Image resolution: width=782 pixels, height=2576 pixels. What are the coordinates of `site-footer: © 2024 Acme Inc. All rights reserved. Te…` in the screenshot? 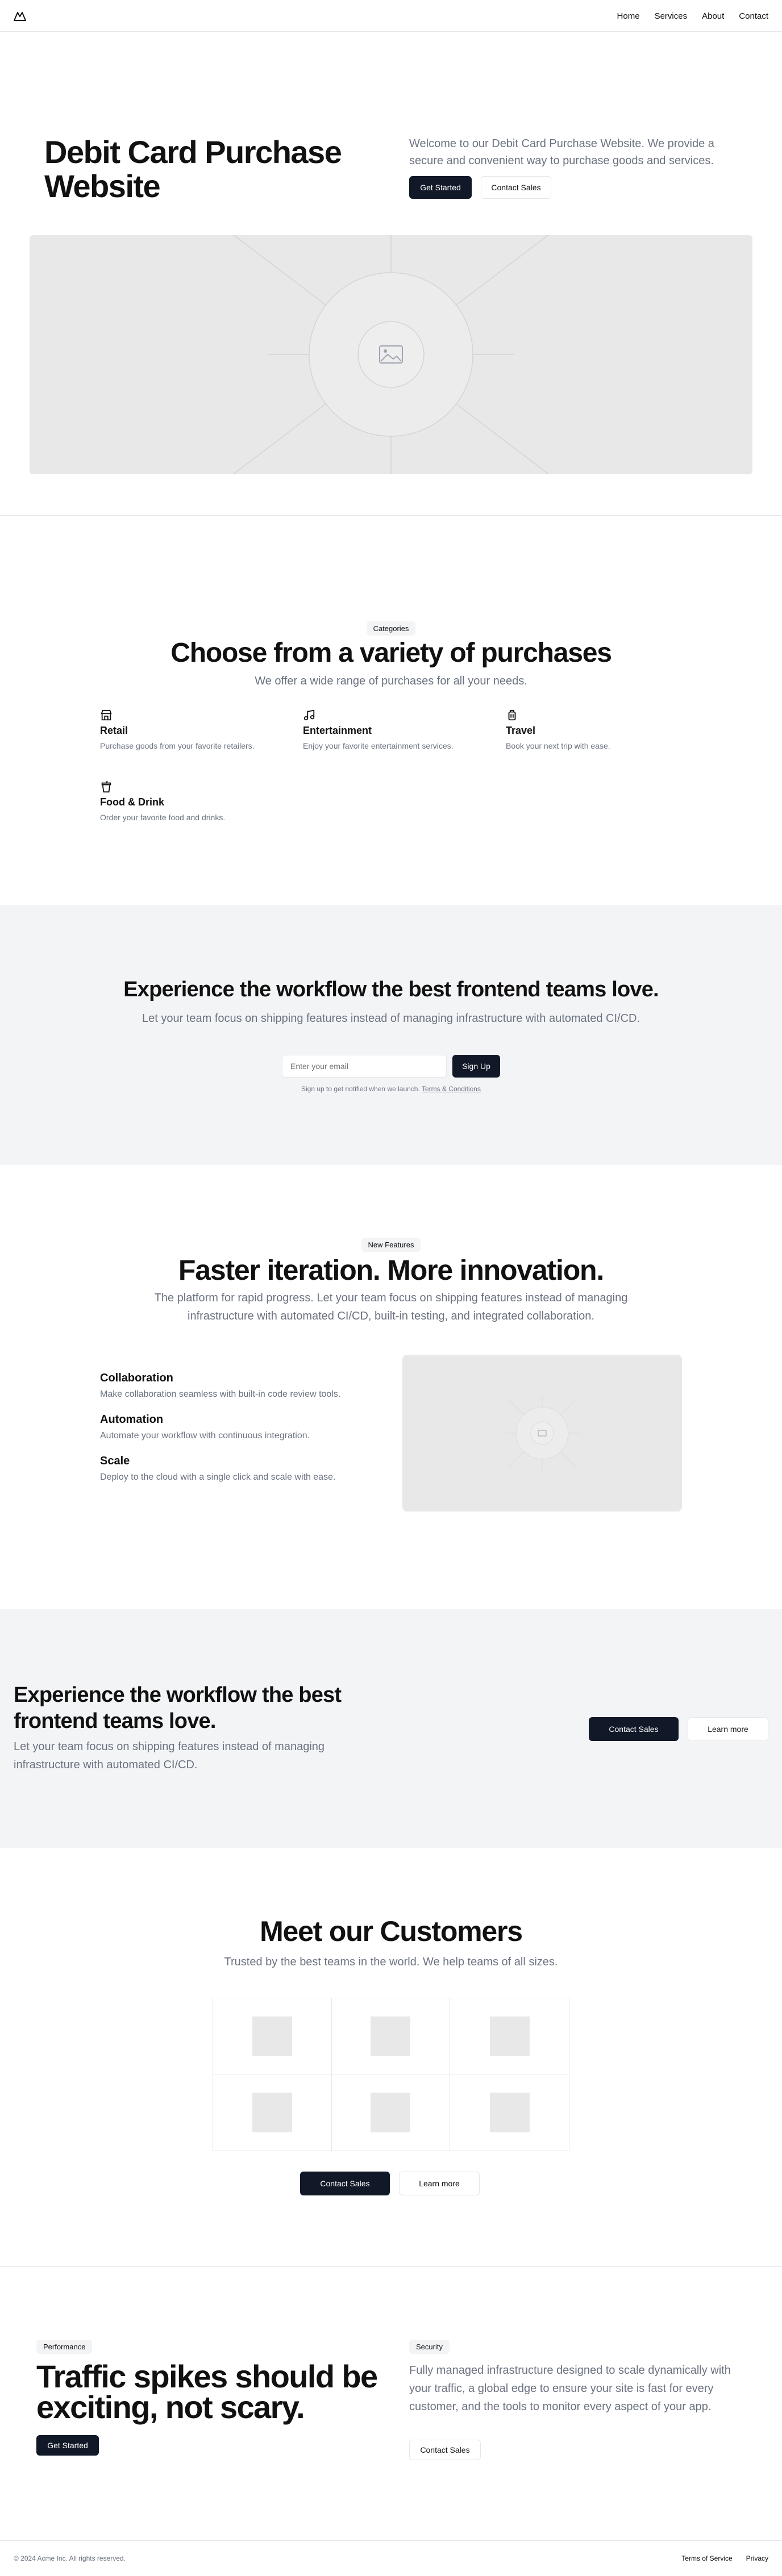 It's located at (391, 2558).